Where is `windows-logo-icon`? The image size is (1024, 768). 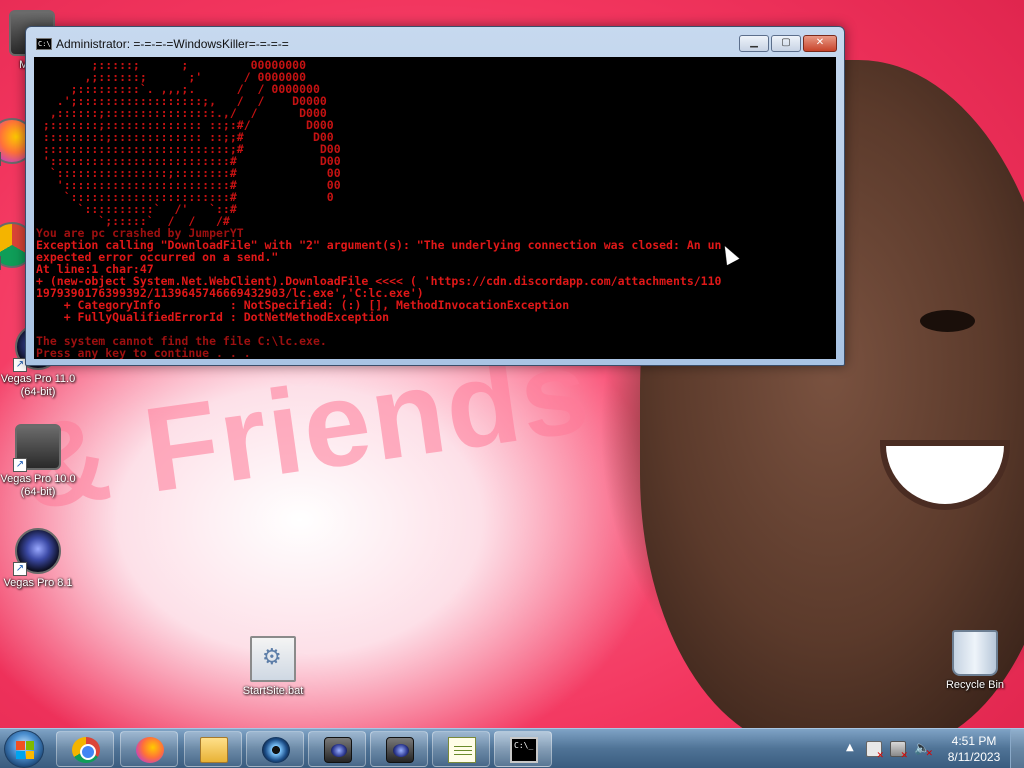 windows-logo-icon is located at coordinates (25, 750).